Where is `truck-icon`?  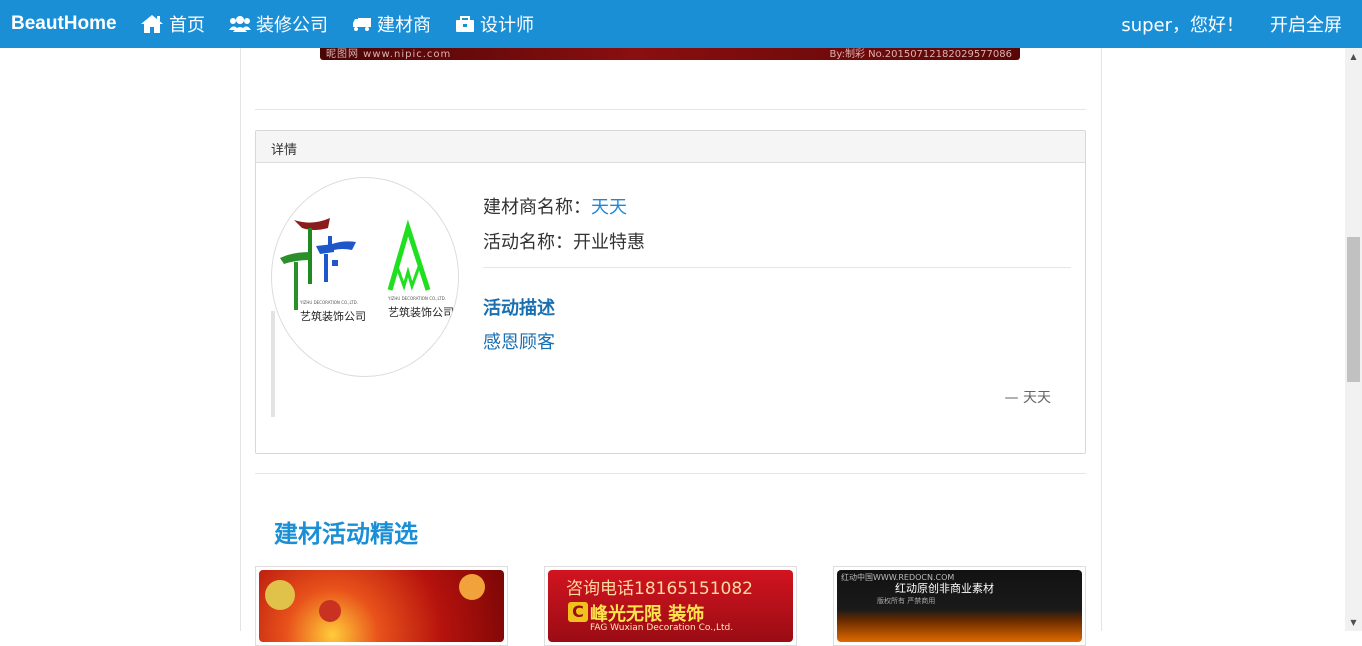
truck-icon is located at coordinates (362, 24).